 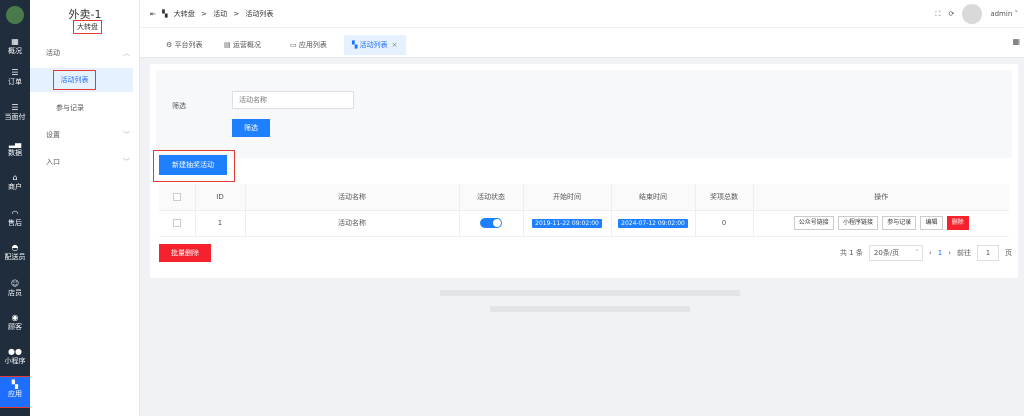 I want to click on official-account-link-button: 公众号链接, so click(x=813, y=223).